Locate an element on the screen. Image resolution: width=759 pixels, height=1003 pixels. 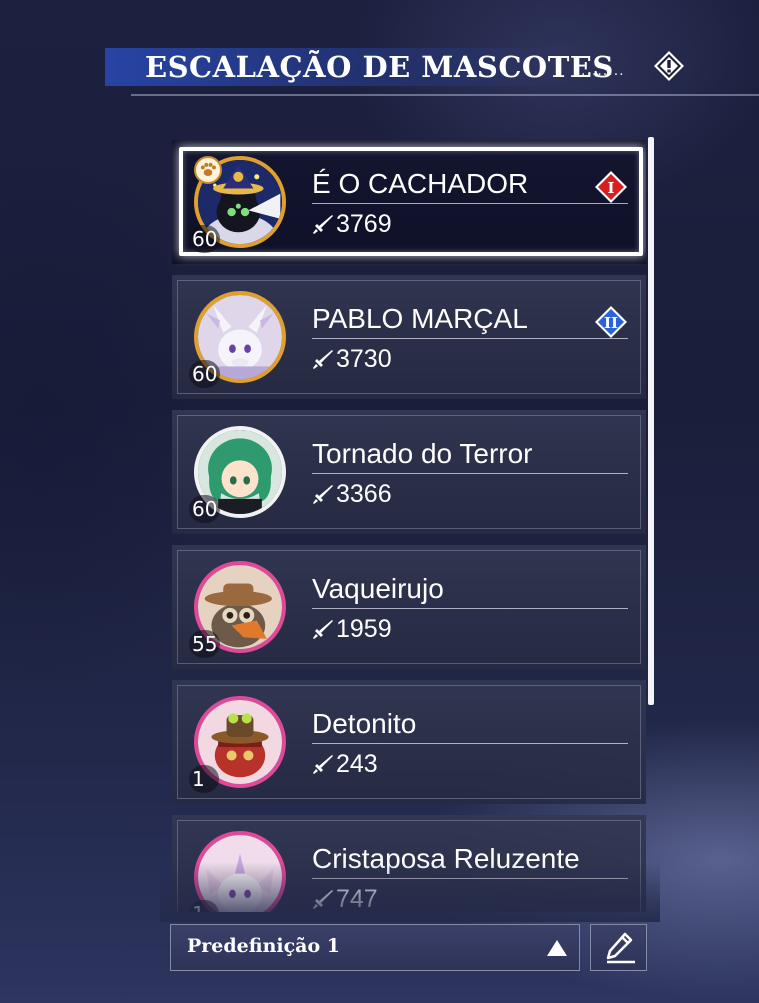
pet-name: Vaqueirujo is located at coordinates (378, 588).